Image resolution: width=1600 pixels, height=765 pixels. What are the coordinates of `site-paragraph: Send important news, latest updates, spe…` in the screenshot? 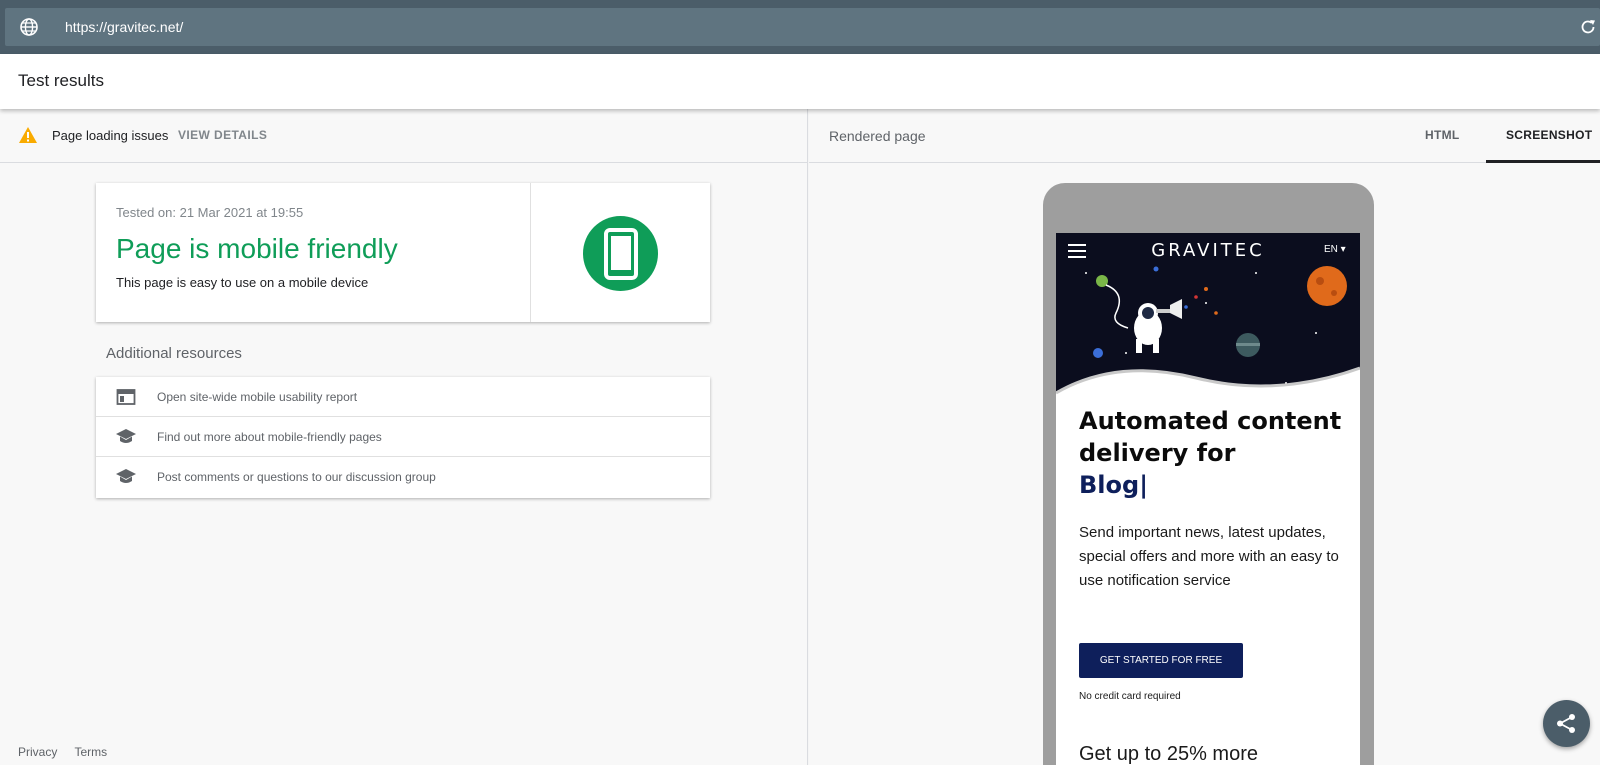 It's located at (1209, 556).